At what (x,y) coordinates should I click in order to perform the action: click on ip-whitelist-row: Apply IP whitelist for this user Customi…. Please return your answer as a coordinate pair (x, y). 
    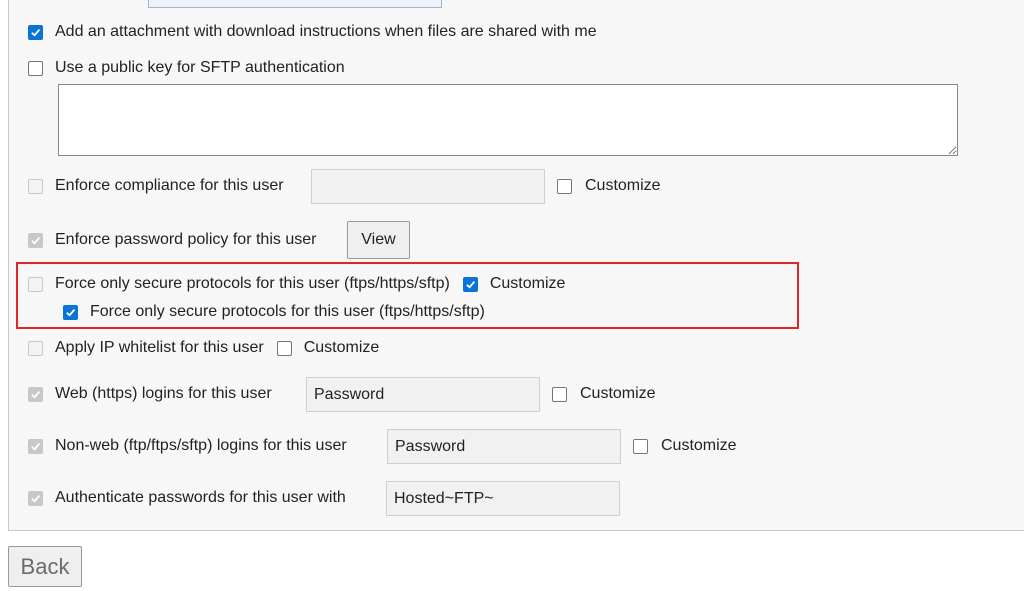
    Looking at the image, I should click on (203, 348).